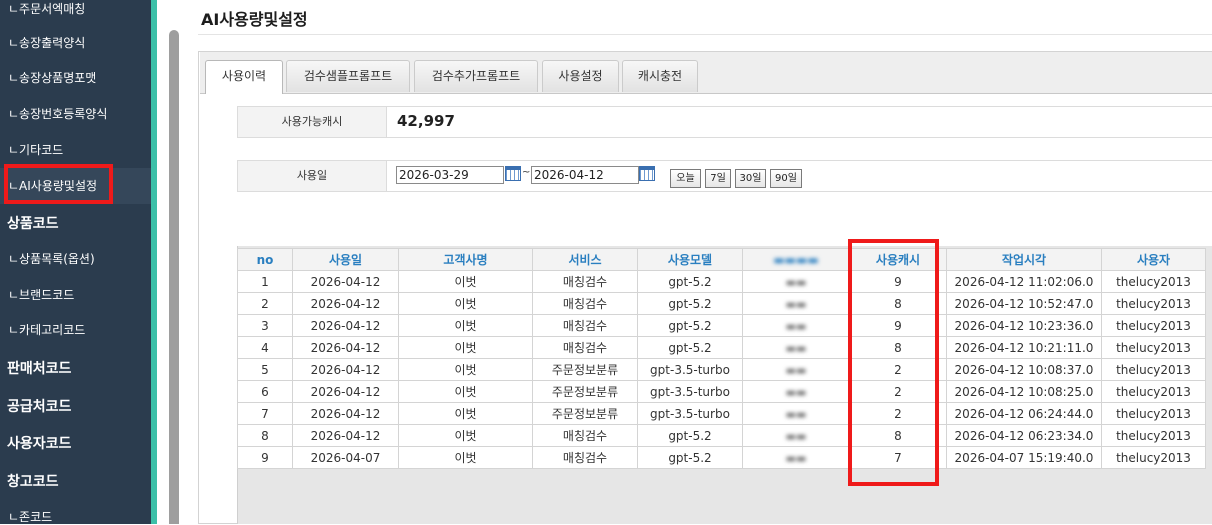  Describe the element at coordinates (476, 76) in the screenshot. I see `tab-review-additional-prompt: 검수추가프롬프트` at that location.